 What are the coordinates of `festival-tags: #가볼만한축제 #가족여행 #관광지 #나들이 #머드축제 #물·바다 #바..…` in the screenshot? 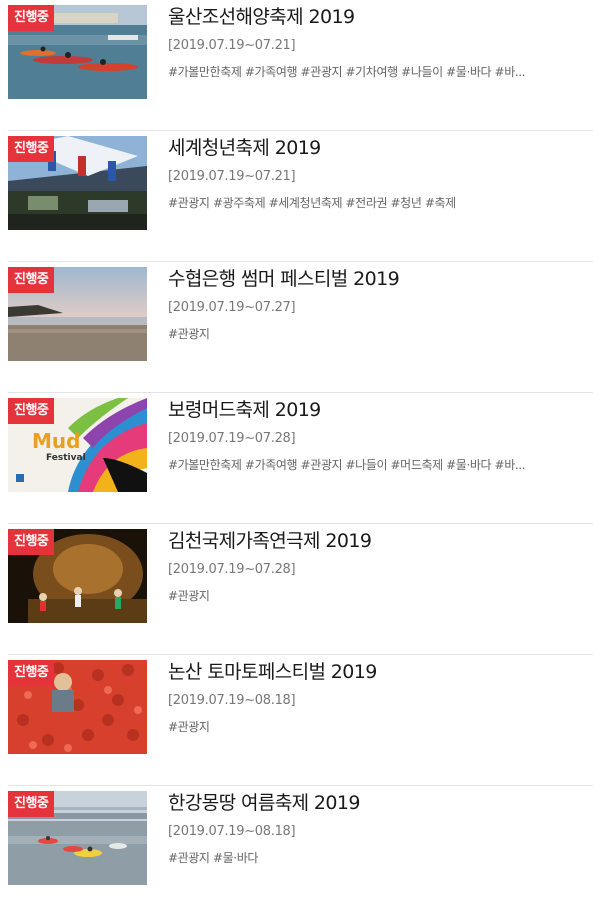 It's located at (347, 465).